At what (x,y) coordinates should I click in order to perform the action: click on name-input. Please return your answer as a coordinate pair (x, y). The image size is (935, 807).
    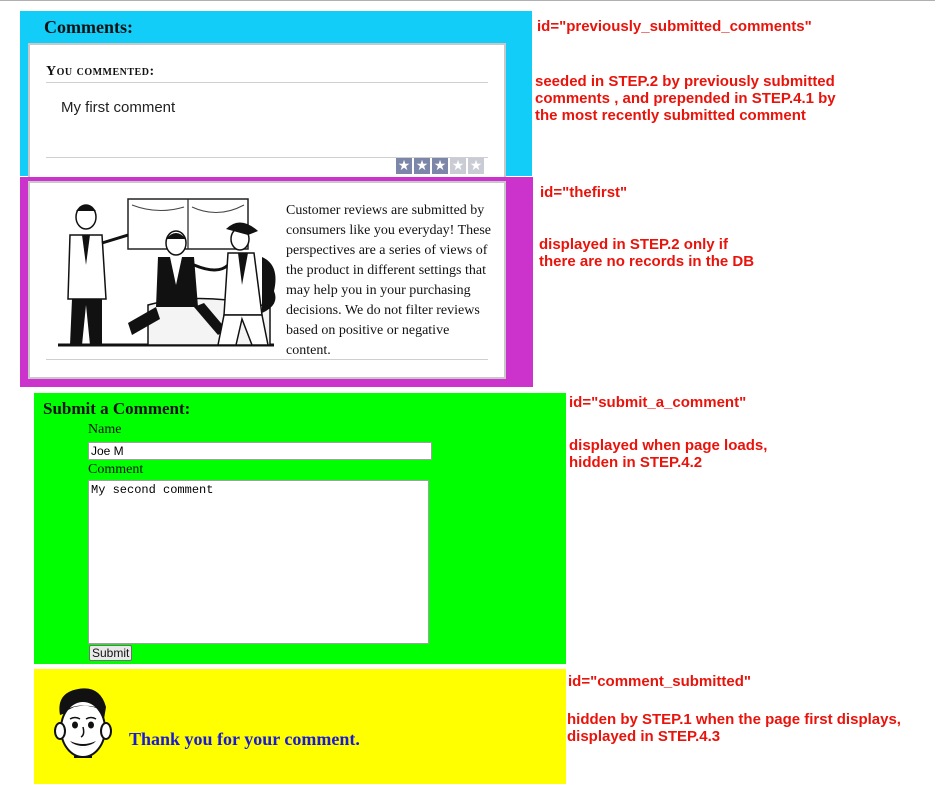
    Looking at the image, I should click on (260, 451).